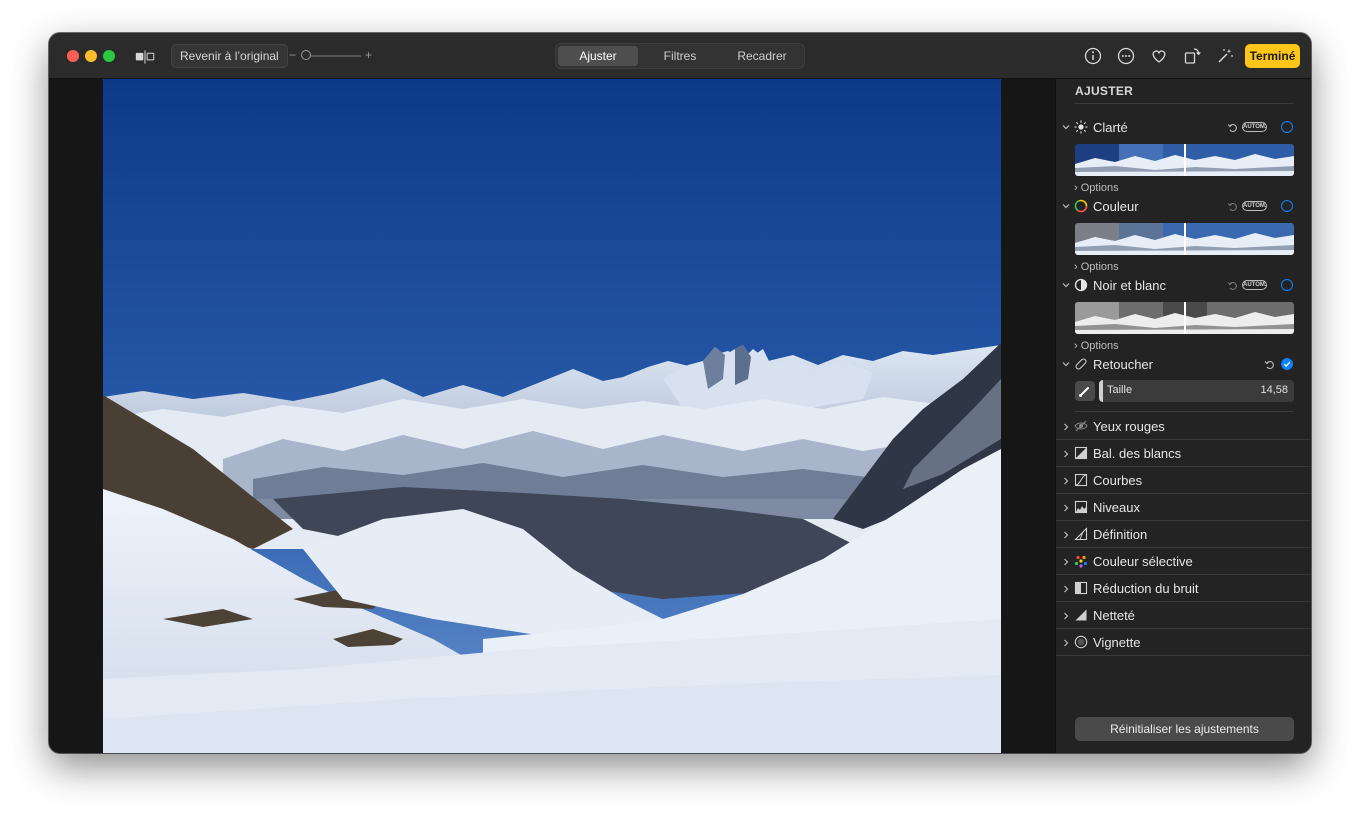 This screenshot has width=1360, height=818. Describe the element at coordinates (1184, 729) in the screenshot. I see `reset-adjustments-button: Réinitialiser les ajustements` at that location.